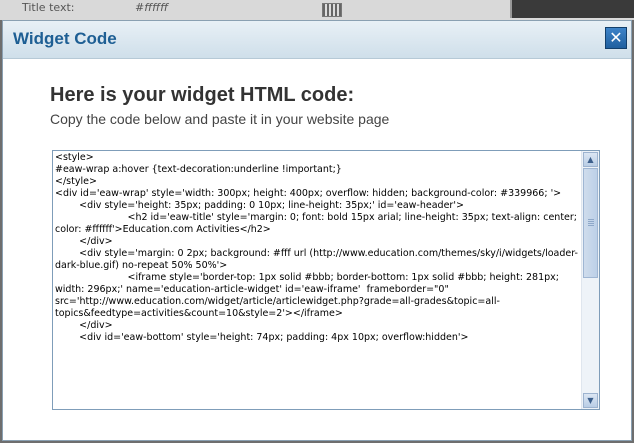  What do you see at coordinates (65, 38) in the screenshot?
I see `dialog-title: Widget Code` at bounding box center [65, 38].